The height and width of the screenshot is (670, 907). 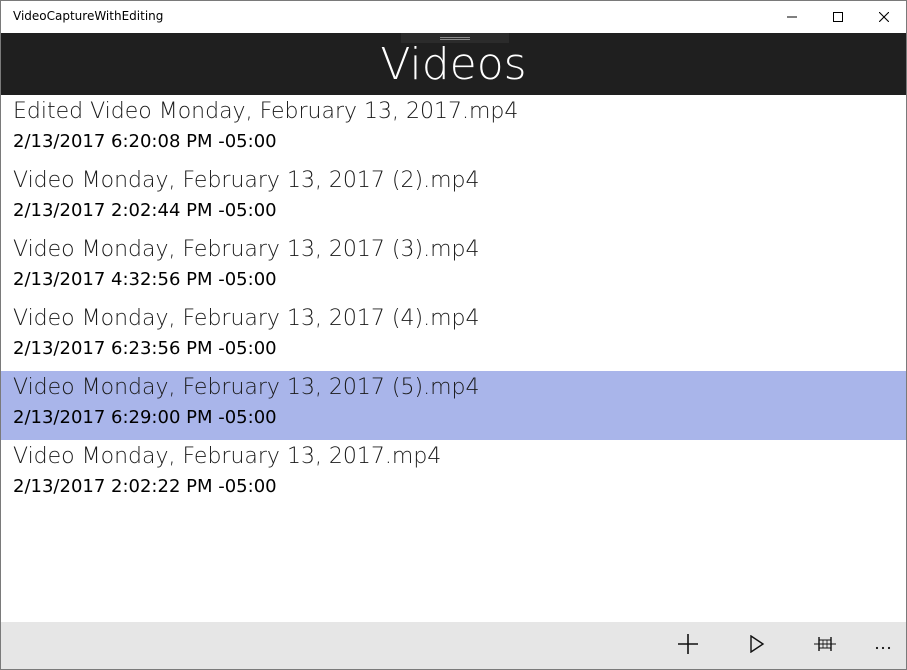 What do you see at coordinates (145, 417) in the screenshot?
I see `video-date: 2/13/2017 6:29:00 PM -05:00` at bounding box center [145, 417].